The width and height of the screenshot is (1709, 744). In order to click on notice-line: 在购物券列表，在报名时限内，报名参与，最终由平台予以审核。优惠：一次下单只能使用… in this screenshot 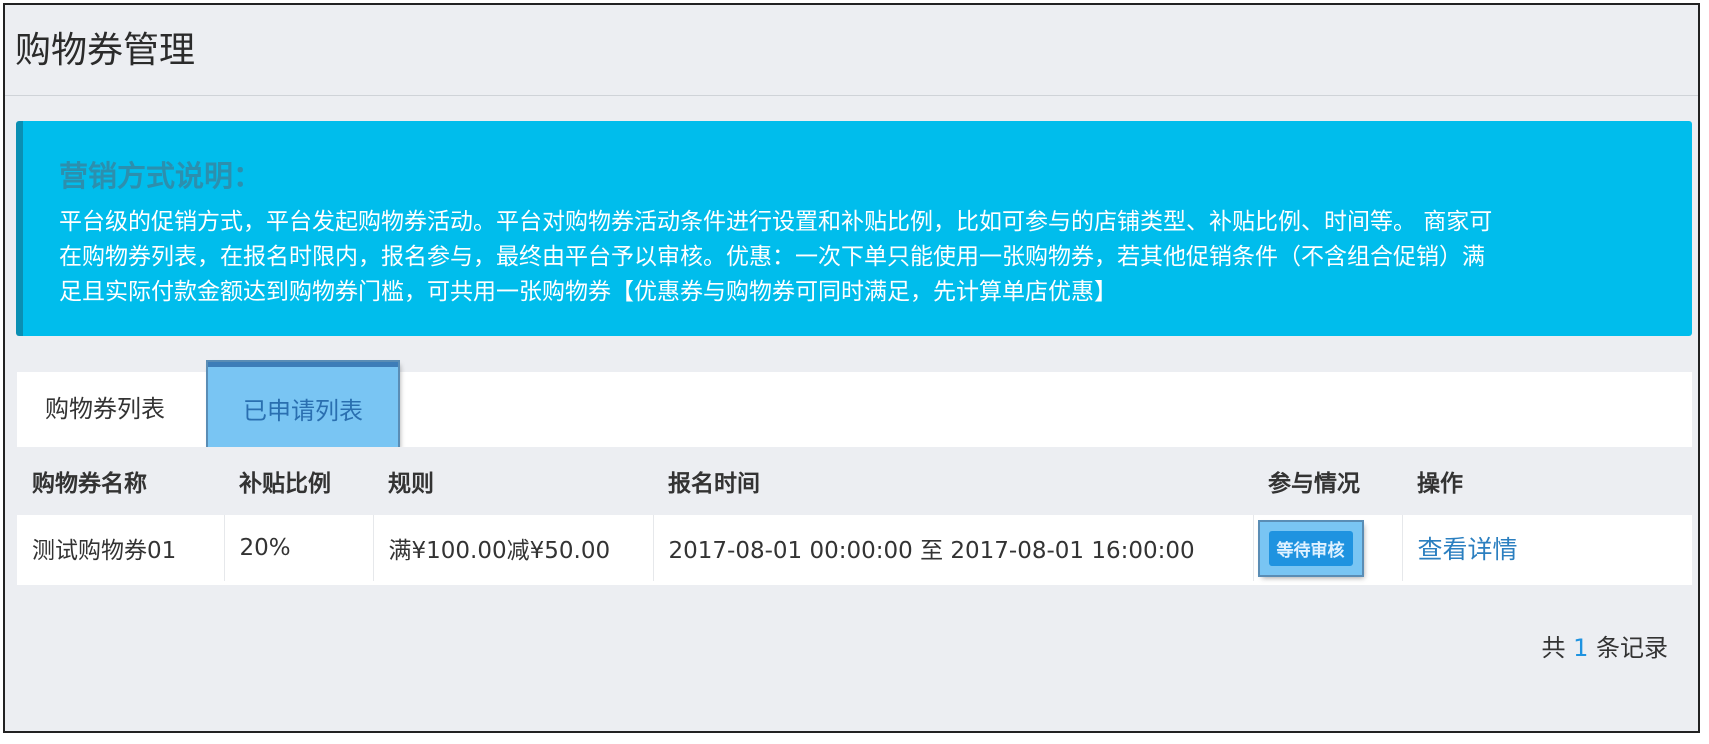, I will do `click(772, 257)`.